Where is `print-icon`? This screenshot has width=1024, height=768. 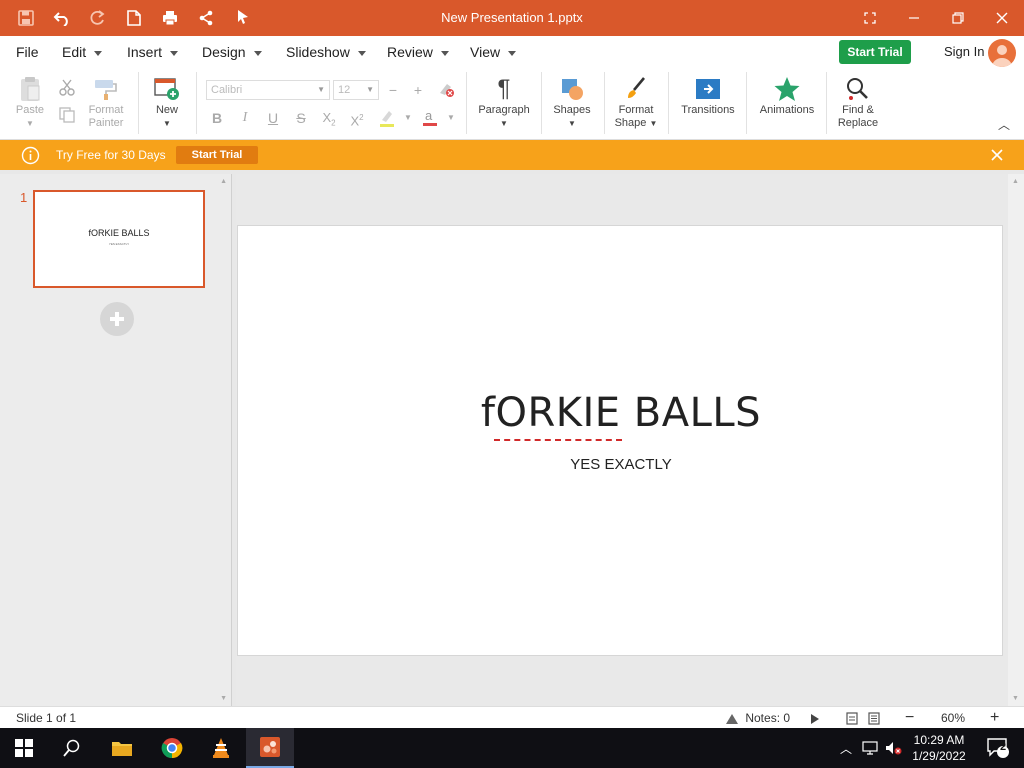
print-icon is located at coordinates (170, 18).